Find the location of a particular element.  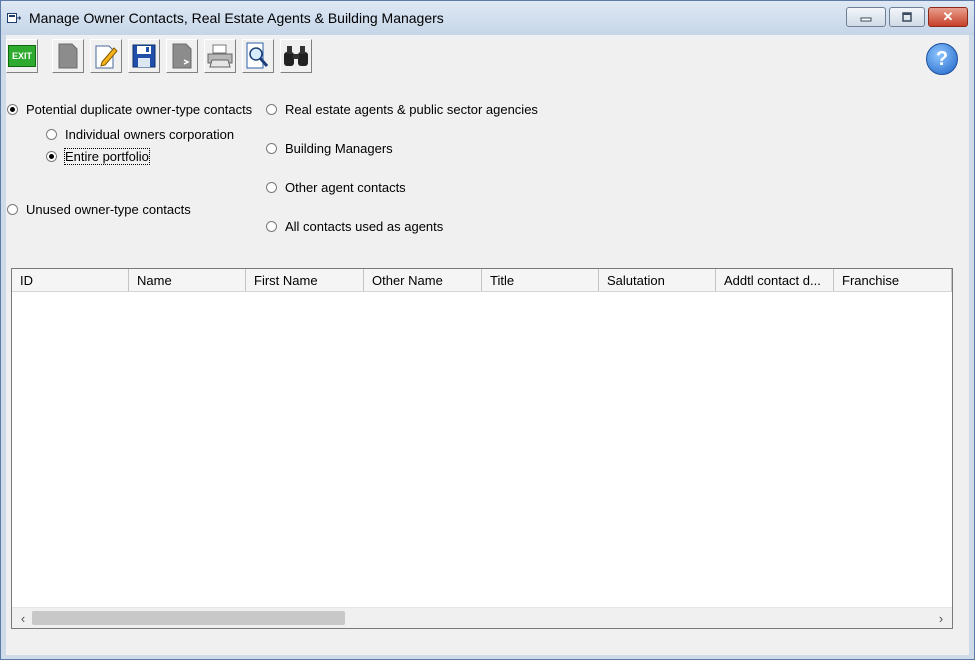

binoculars-icon is located at coordinates (296, 56).